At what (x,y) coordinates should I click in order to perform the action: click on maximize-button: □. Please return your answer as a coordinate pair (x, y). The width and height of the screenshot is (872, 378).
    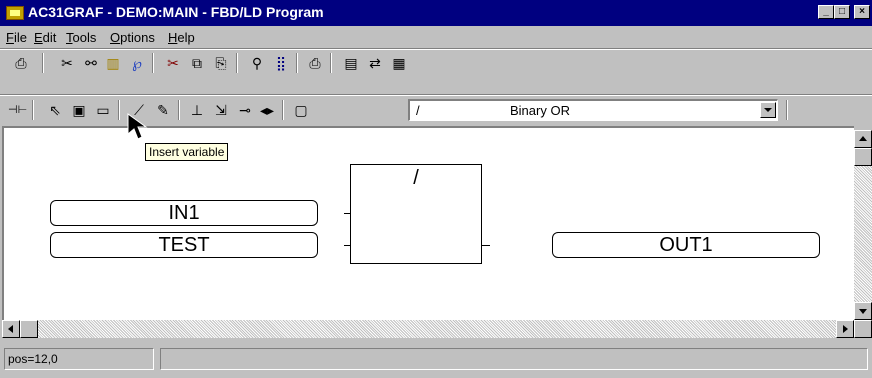
    Looking at the image, I should click on (842, 12).